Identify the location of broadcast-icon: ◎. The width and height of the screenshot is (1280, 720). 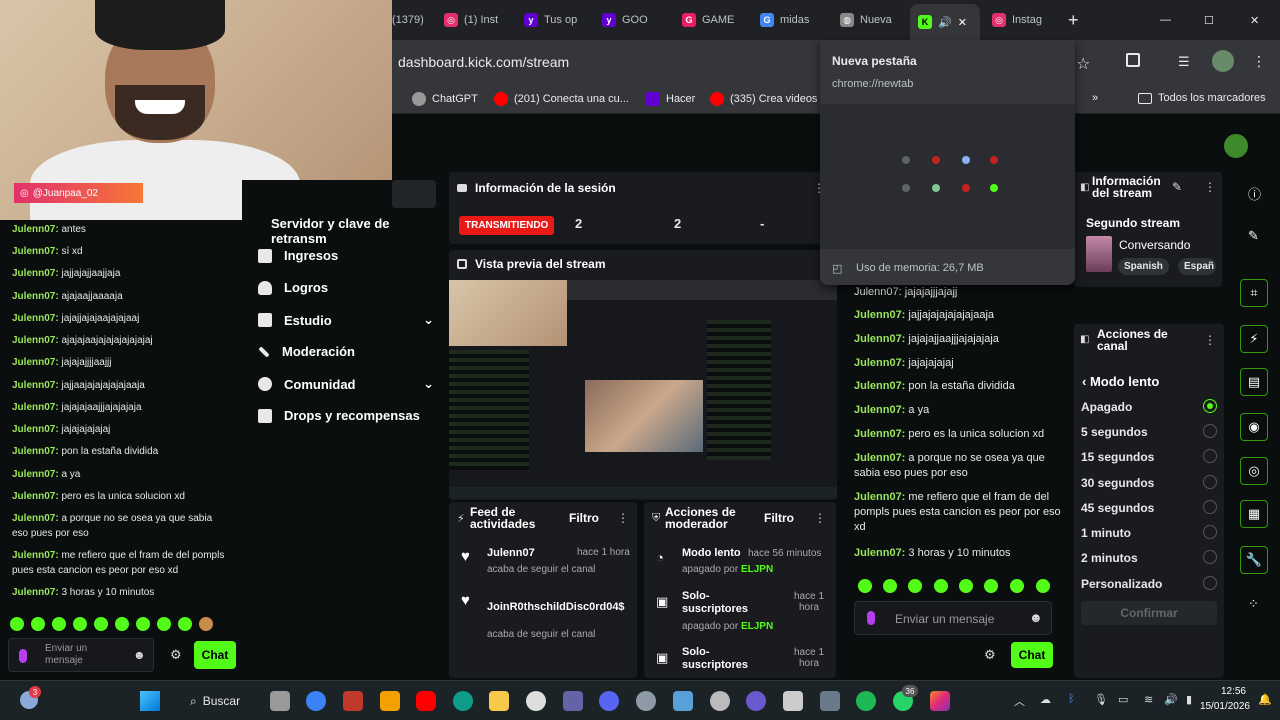
(1254, 471).